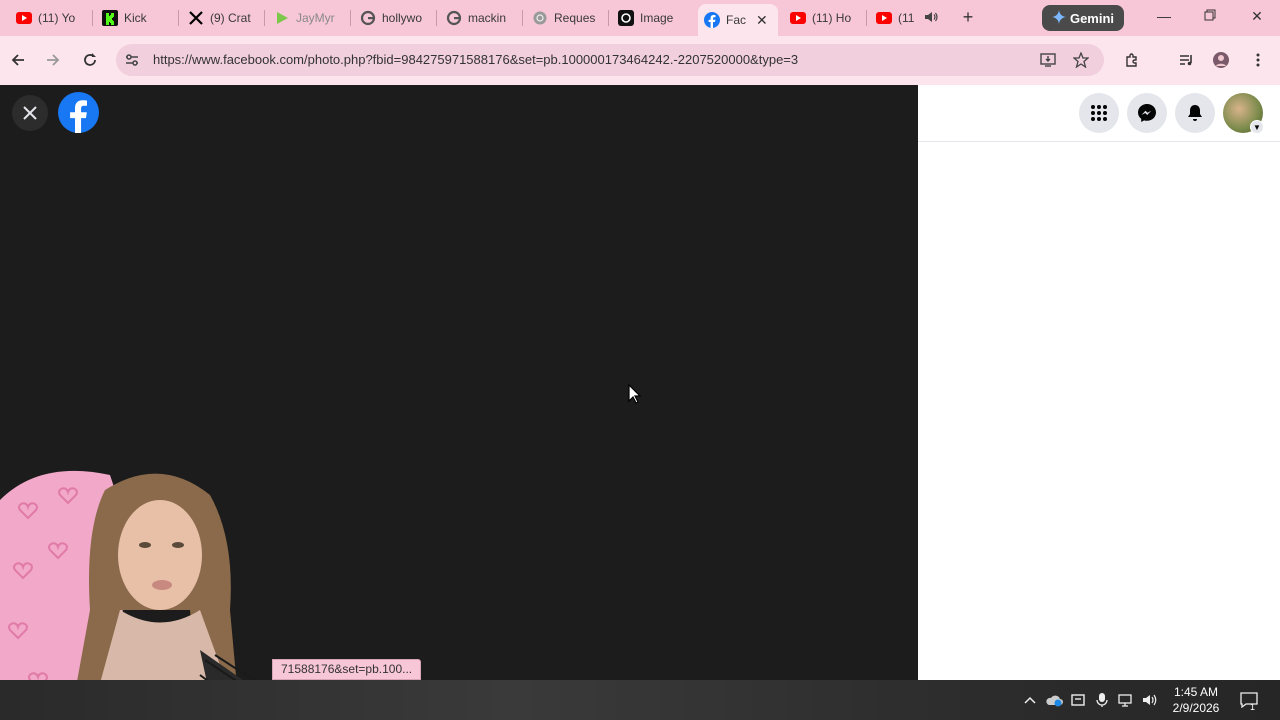  I want to click on tab-title: (11) Yo, so click(57, 18).